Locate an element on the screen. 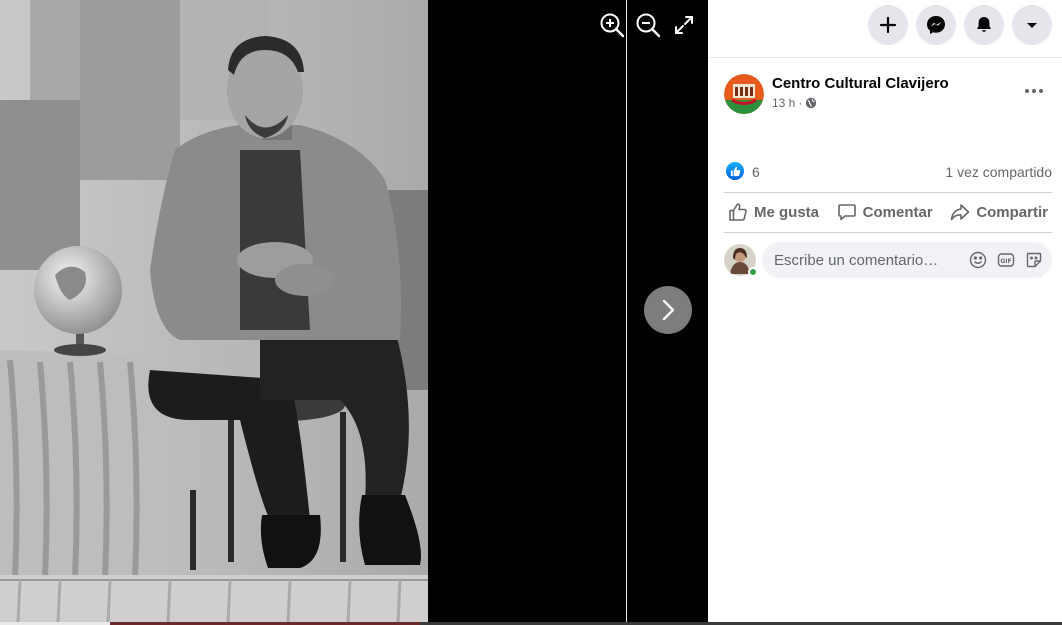 The image size is (1062, 625). messenger-button is located at coordinates (936, 25).